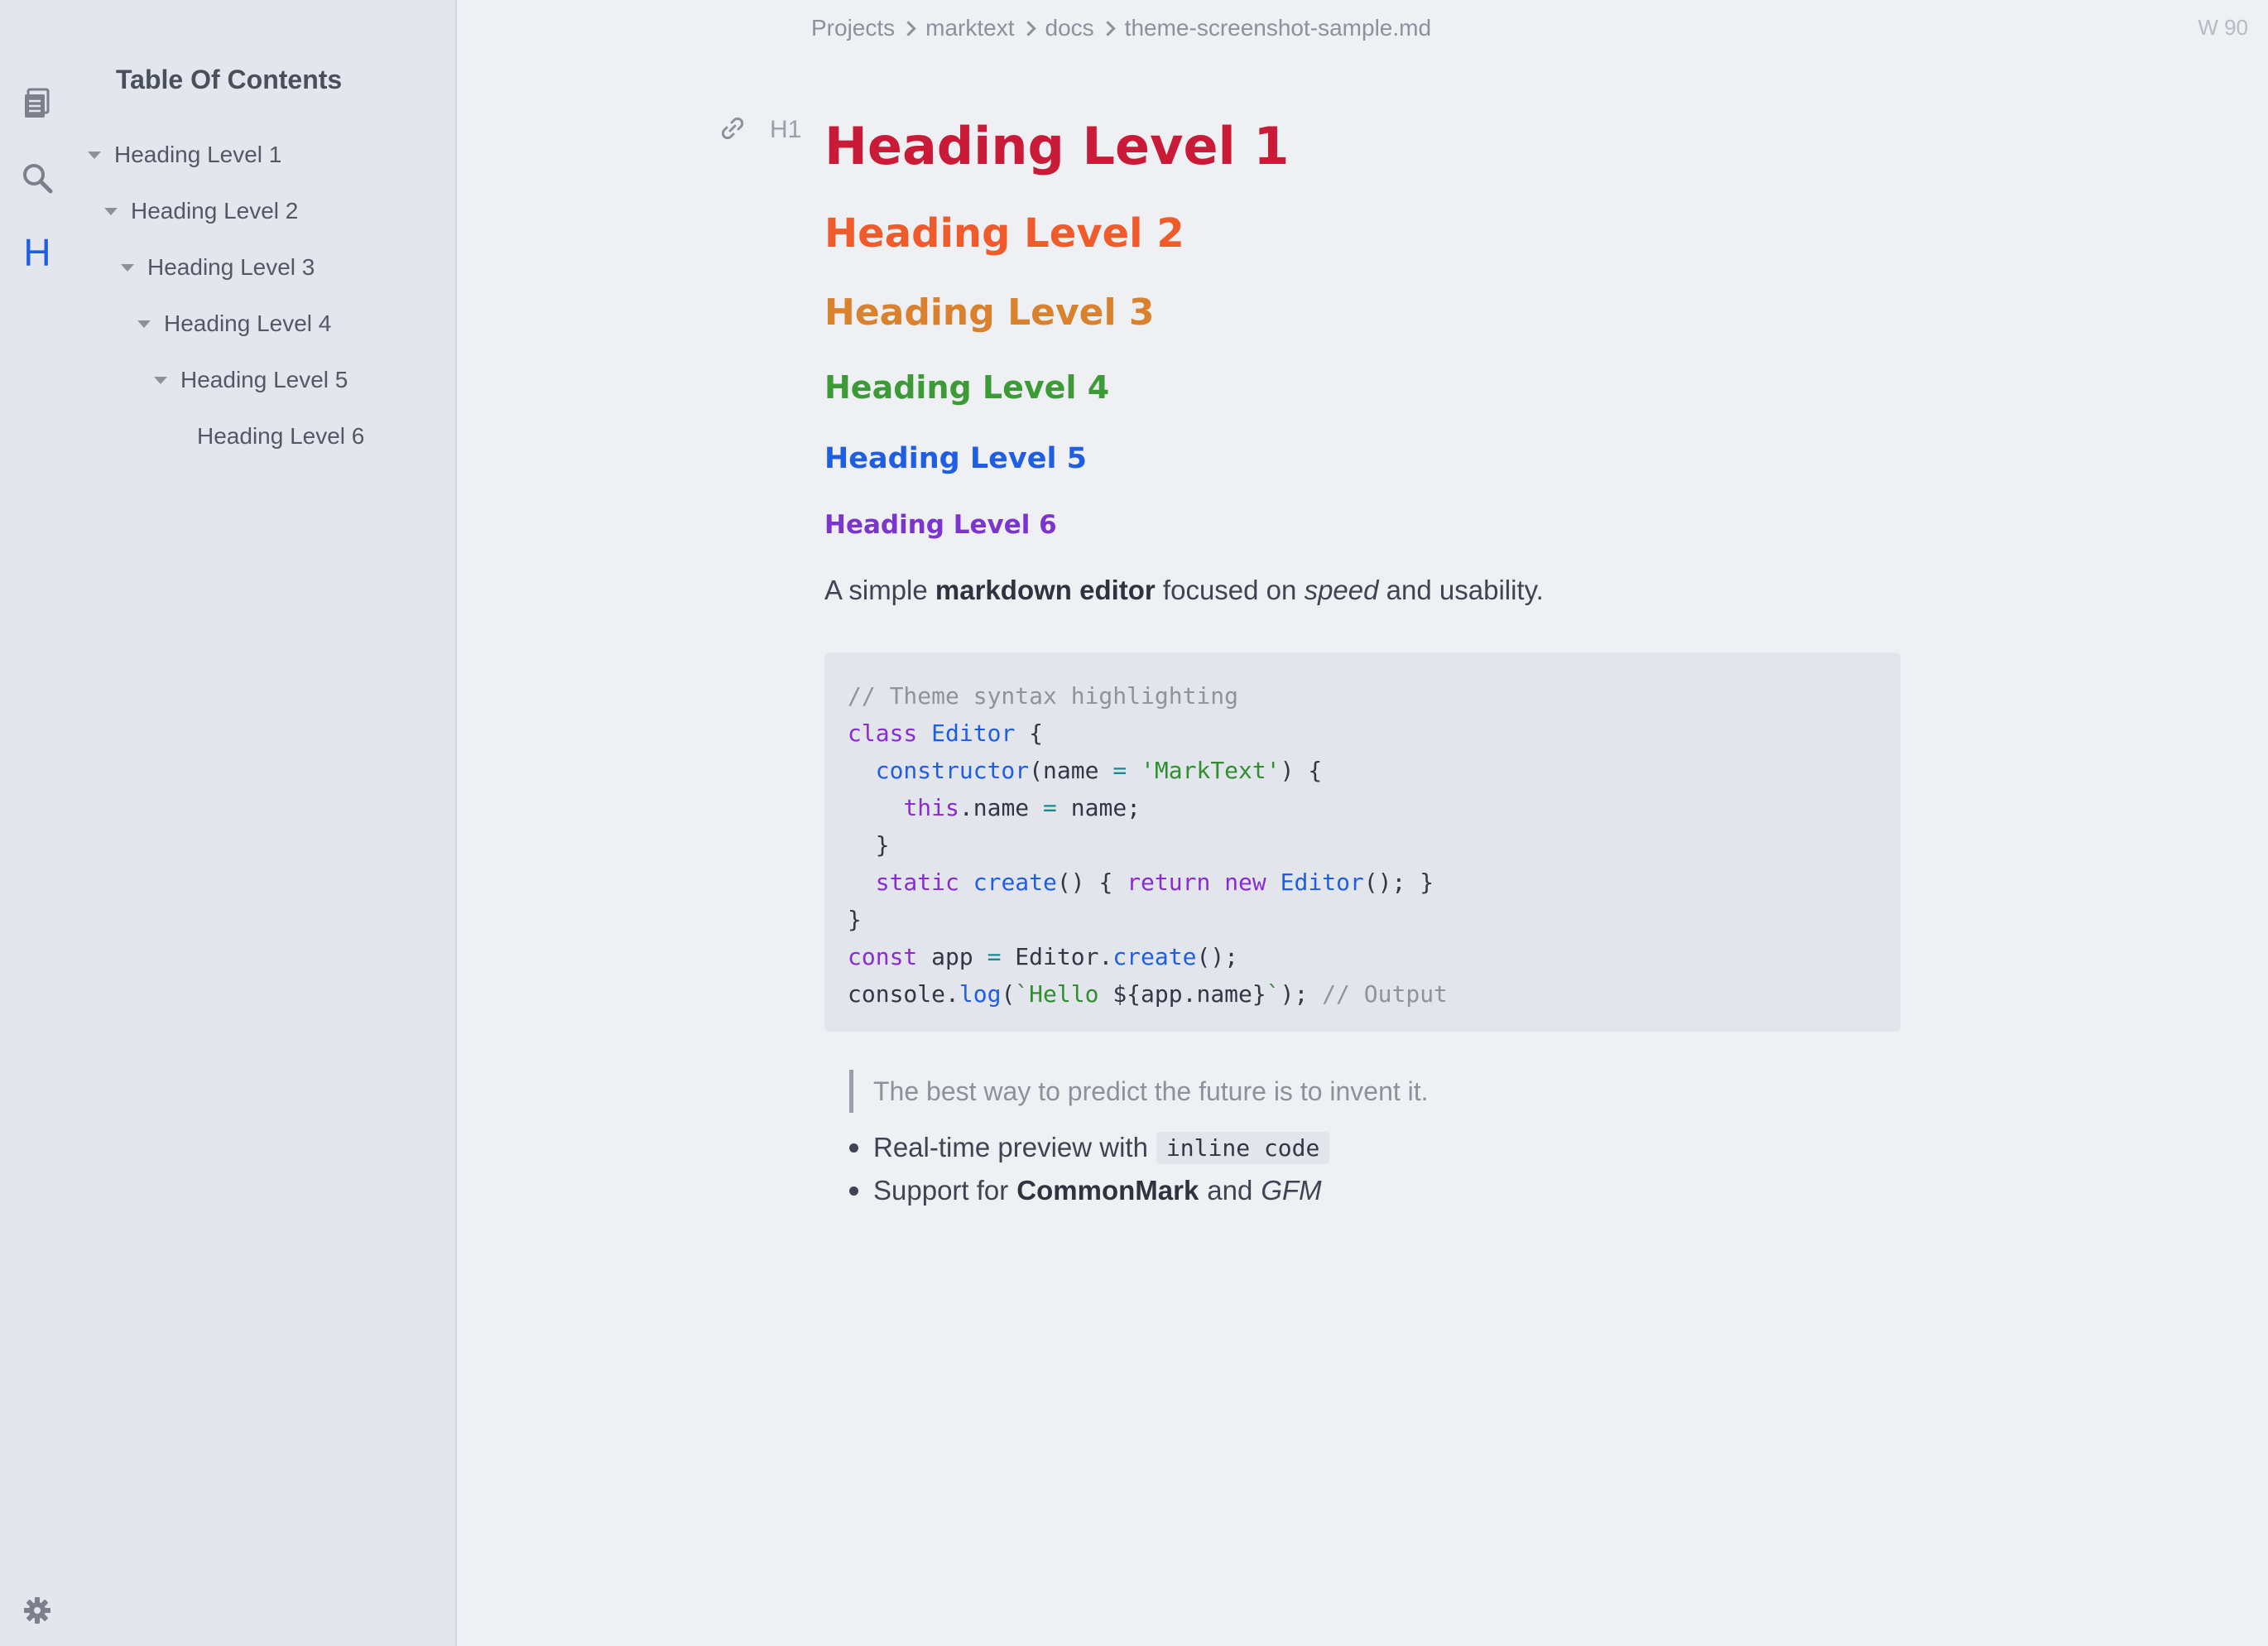  Describe the element at coordinates (904, 994) in the screenshot. I see `code-text: console.` at that location.